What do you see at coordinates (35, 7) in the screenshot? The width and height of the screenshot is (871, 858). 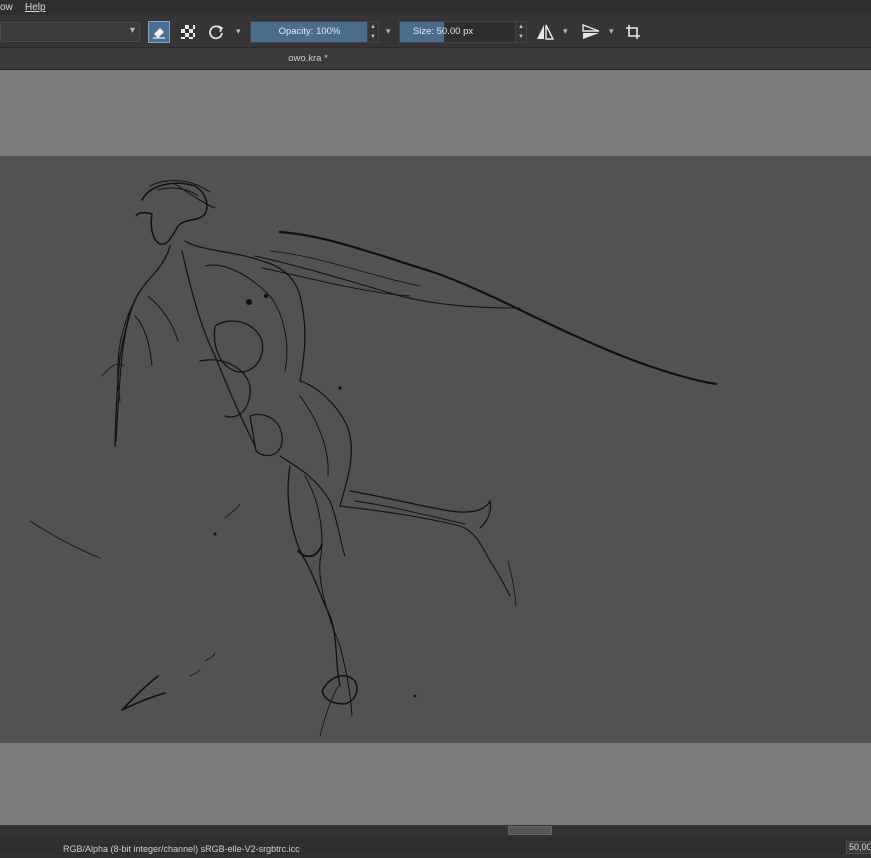 I see `menu-help: Help` at bounding box center [35, 7].